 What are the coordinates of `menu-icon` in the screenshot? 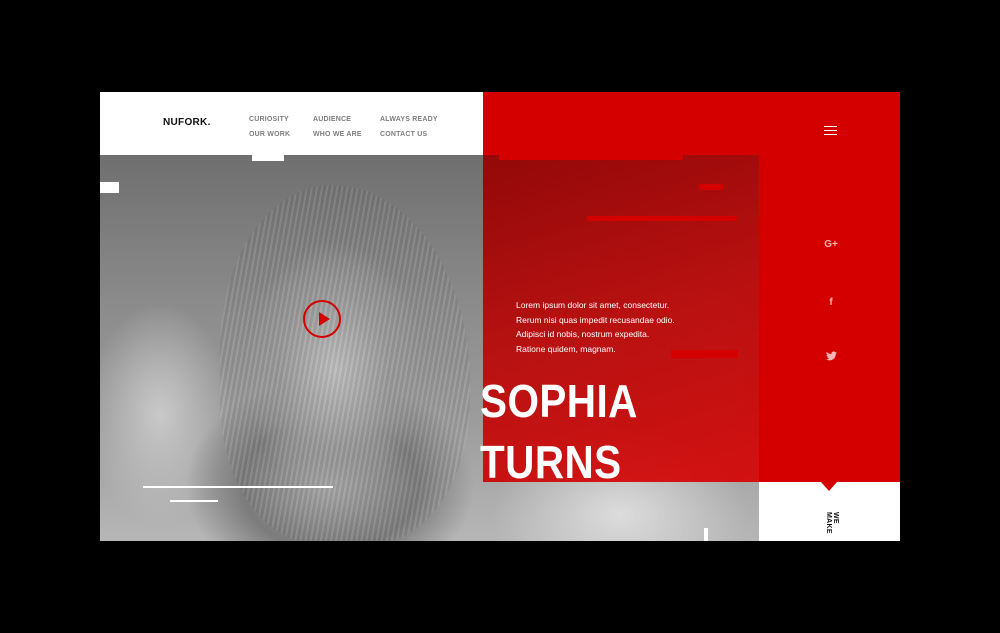 It's located at (830, 131).